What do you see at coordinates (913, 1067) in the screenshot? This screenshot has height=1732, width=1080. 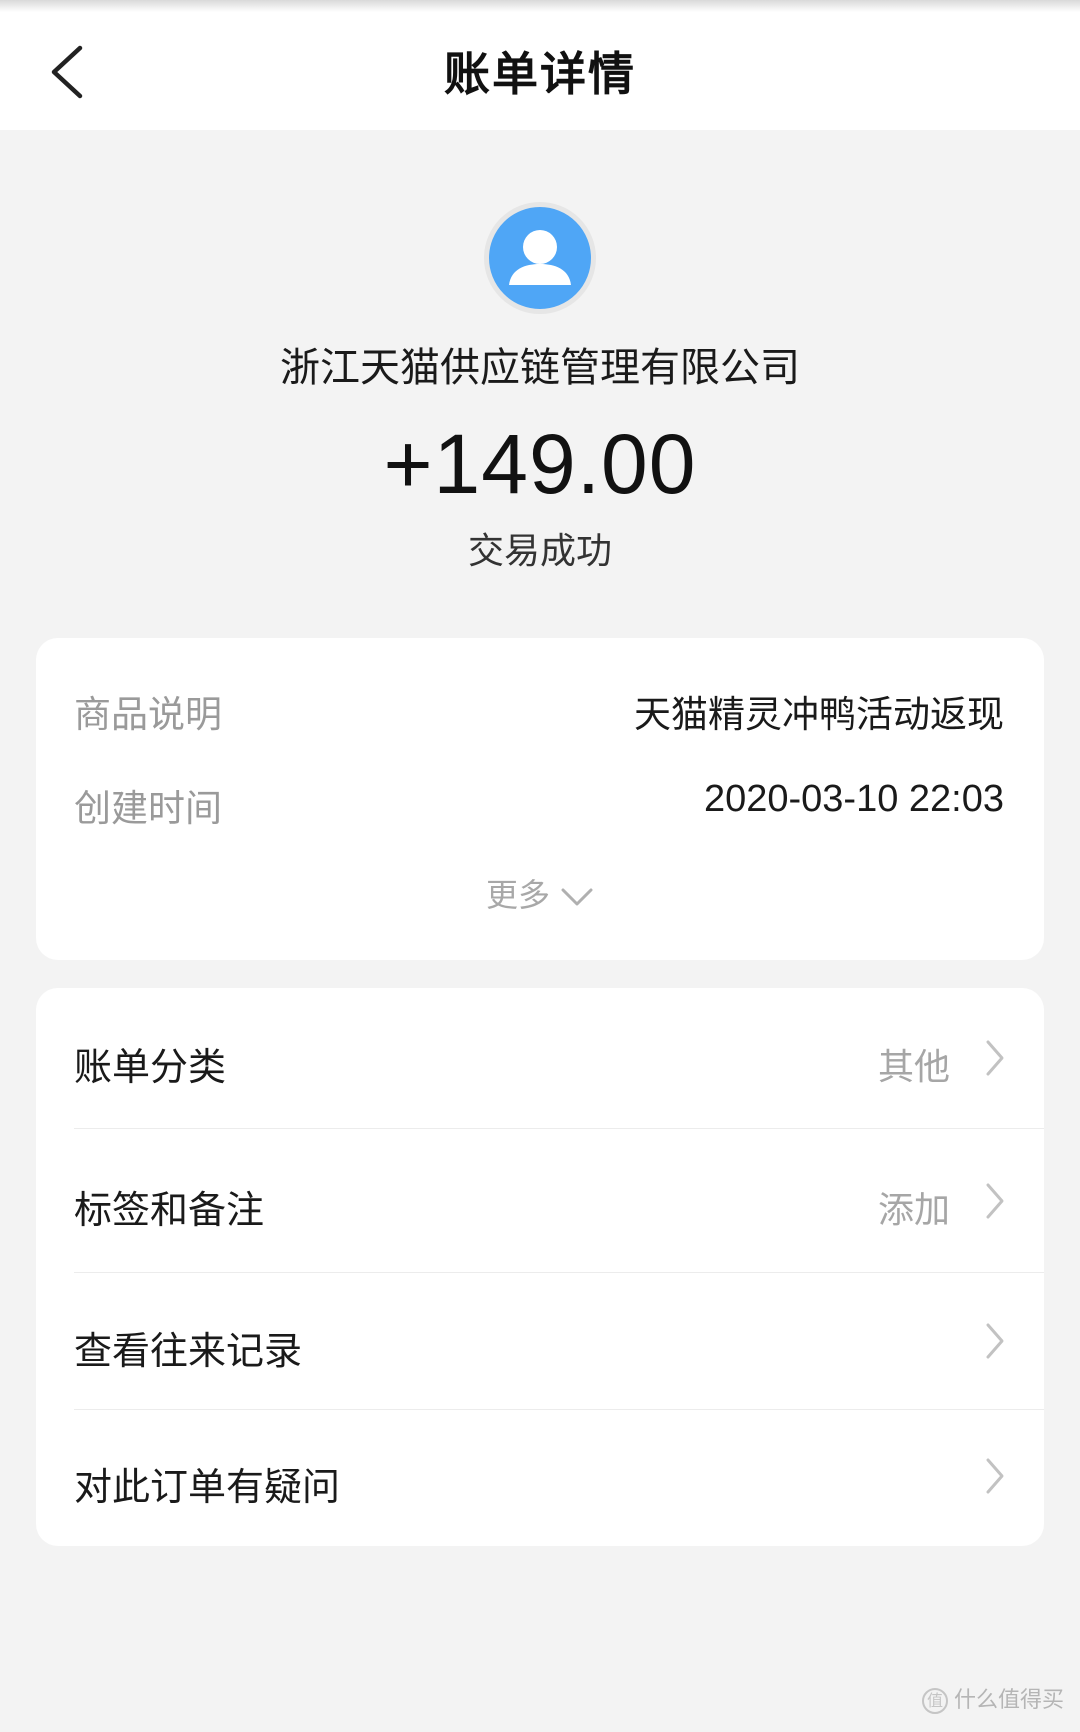 I see `bill-category-value: 其他` at bounding box center [913, 1067].